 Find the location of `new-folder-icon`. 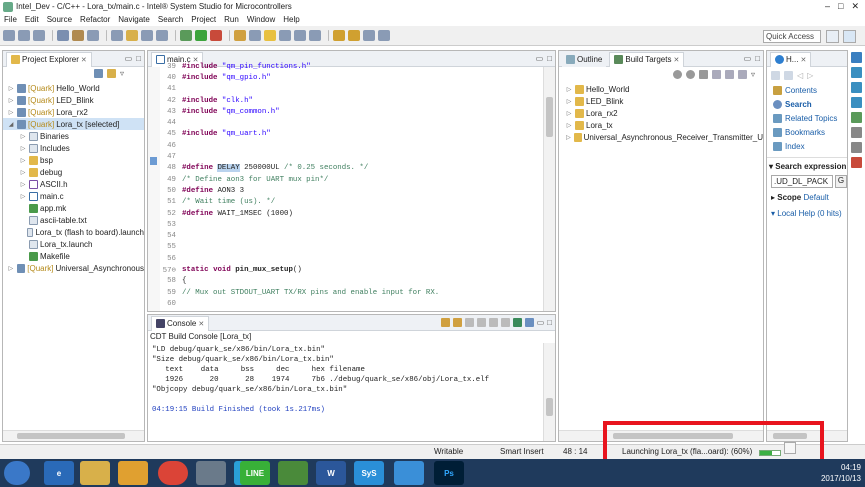

new-folder-icon is located at coordinates (132, 35).